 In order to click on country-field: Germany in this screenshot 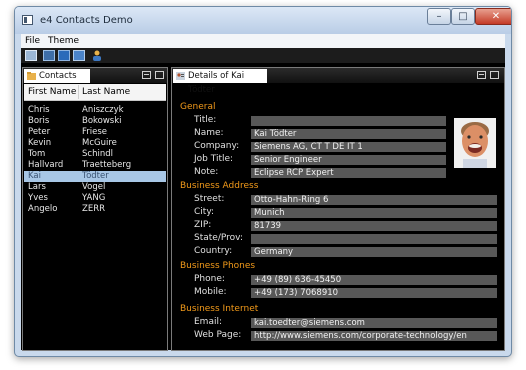, I will do `click(374, 252)`.